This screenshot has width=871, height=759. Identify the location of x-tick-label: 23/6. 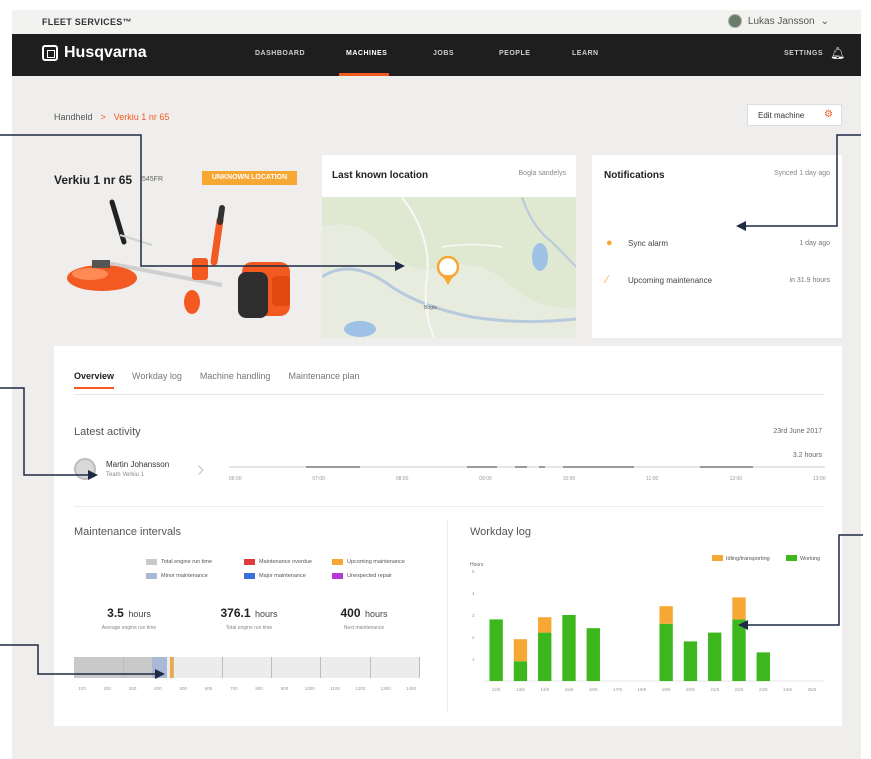
(763, 689).